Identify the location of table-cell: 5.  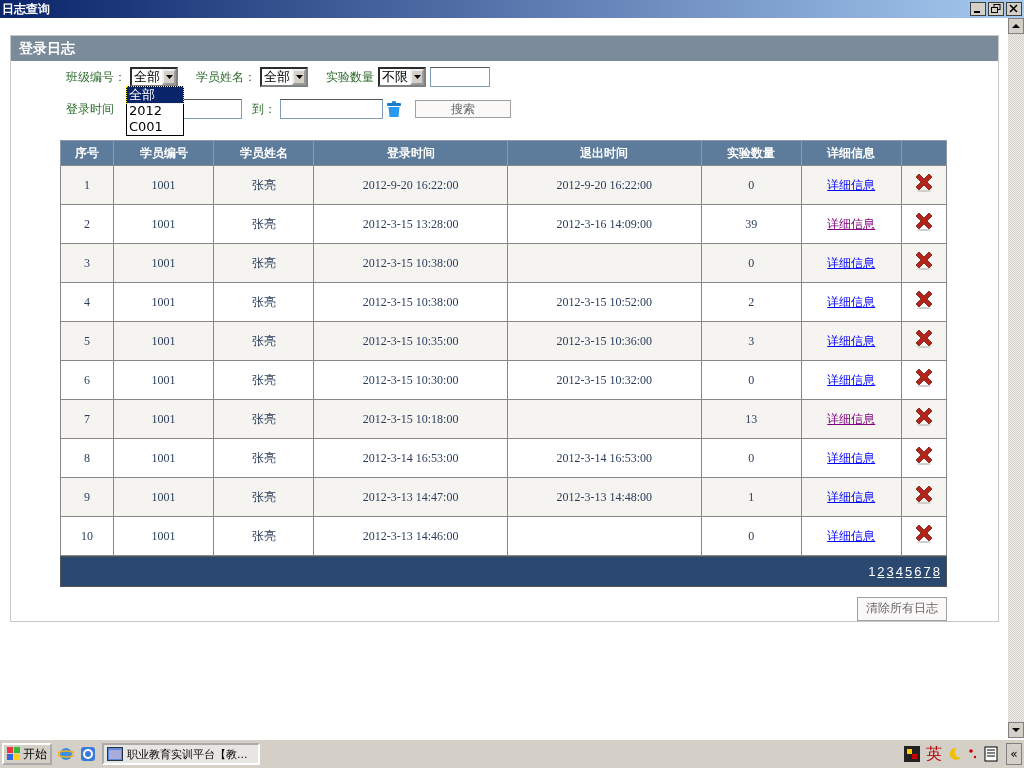
(87, 340).